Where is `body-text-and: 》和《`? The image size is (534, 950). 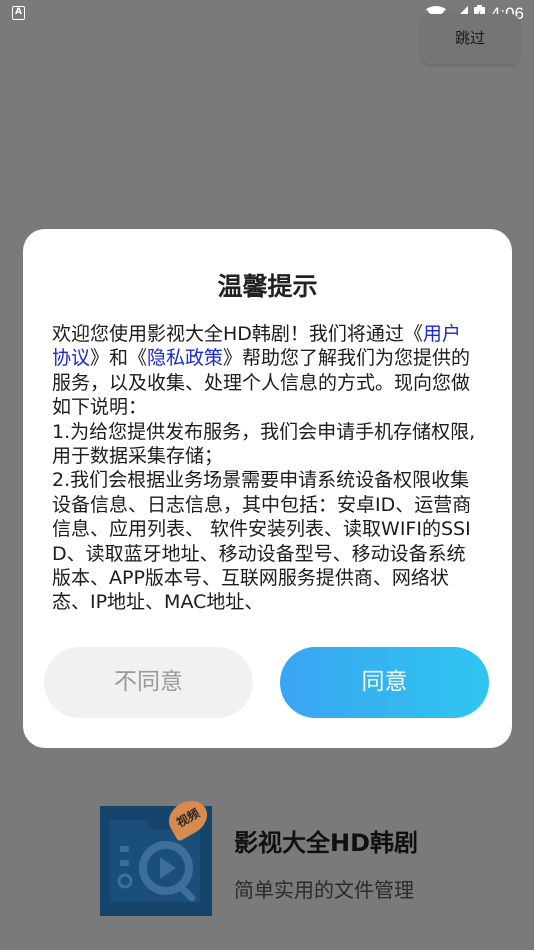
body-text-and: 》和《 is located at coordinates (119, 358).